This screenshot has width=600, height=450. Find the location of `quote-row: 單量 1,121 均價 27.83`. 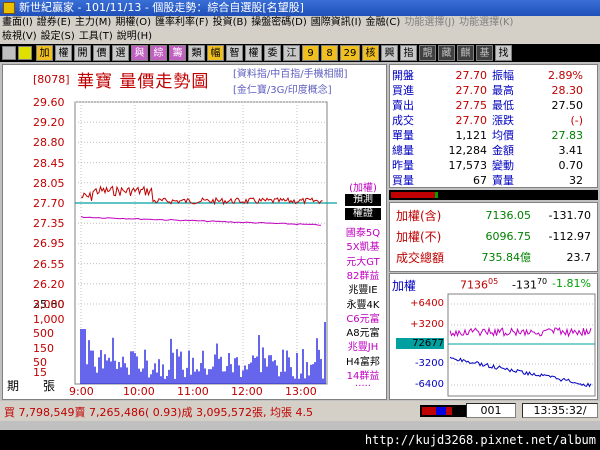

quote-row: 單量 1,121 均價 27.83 is located at coordinates (493, 135).